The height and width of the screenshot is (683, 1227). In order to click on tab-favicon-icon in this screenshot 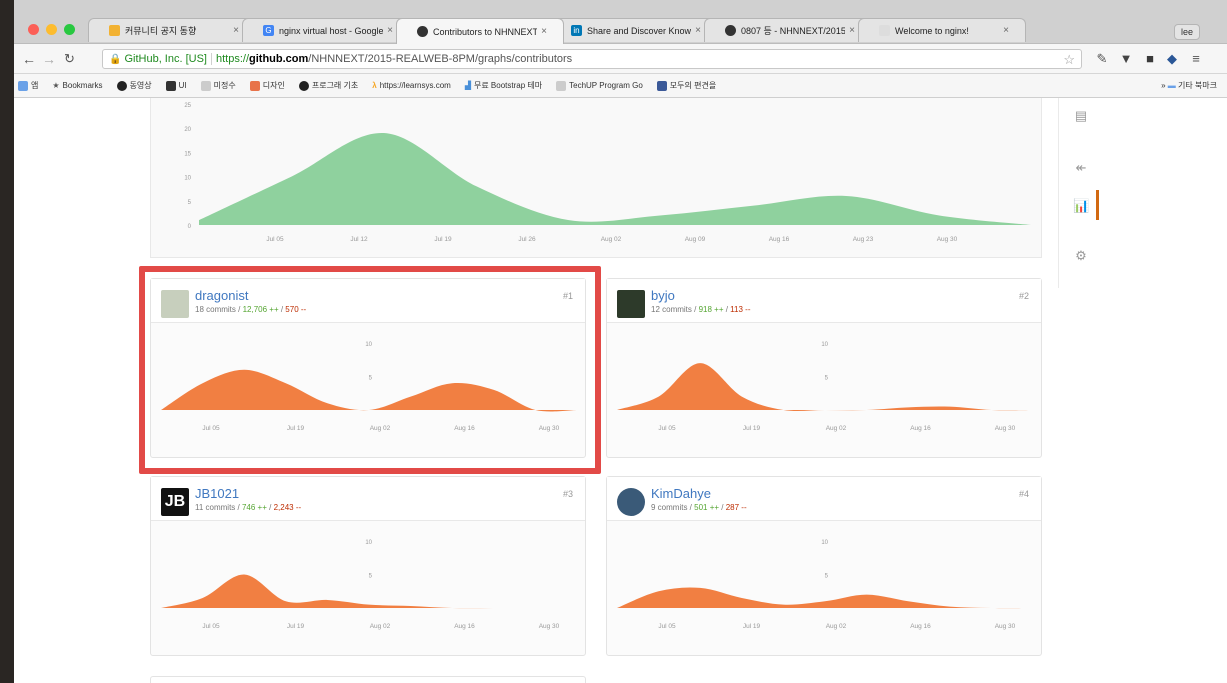, I will do `click(114, 30)`.